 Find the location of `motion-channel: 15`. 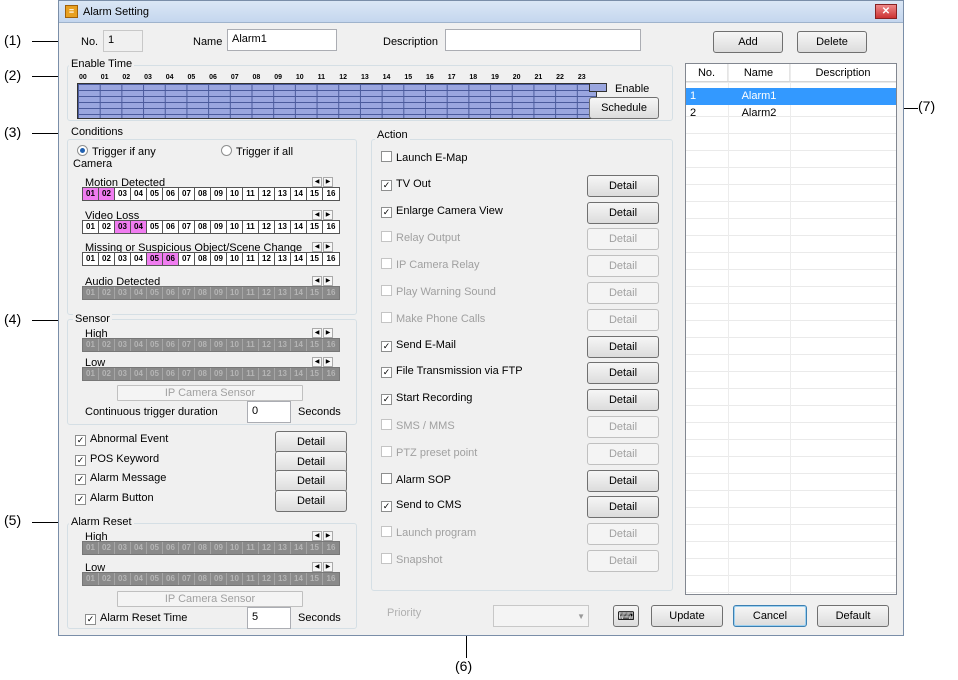

motion-channel: 15 is located at coordinates (315, 194).